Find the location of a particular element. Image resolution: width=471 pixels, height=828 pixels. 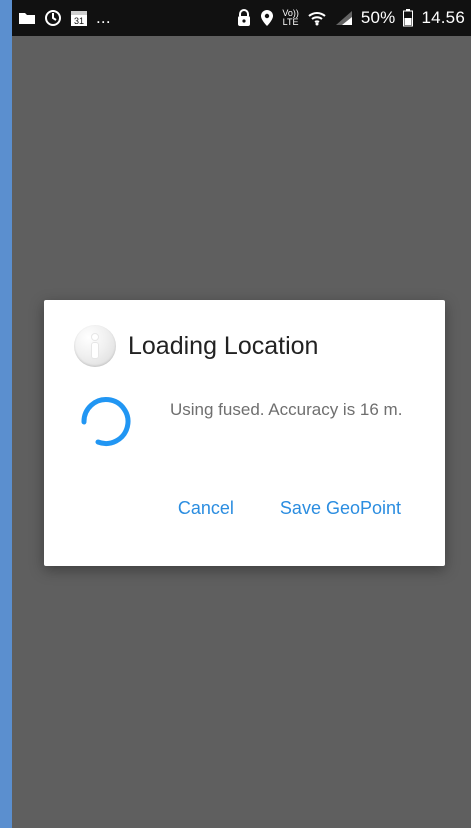

dialog-header: Loading Location is located at coordinates (249, 346).